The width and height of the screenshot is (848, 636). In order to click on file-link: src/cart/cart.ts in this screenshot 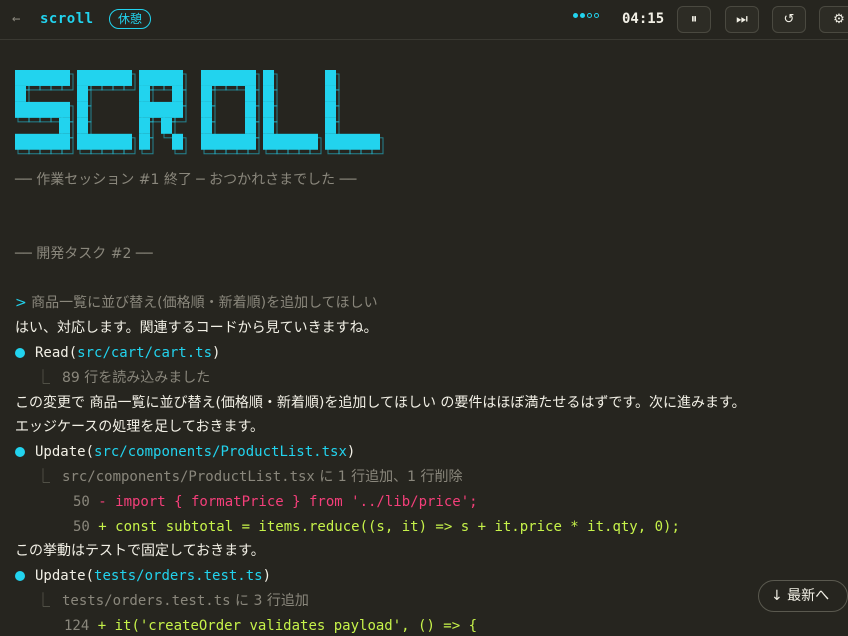, I will do `click(144, 353)`.